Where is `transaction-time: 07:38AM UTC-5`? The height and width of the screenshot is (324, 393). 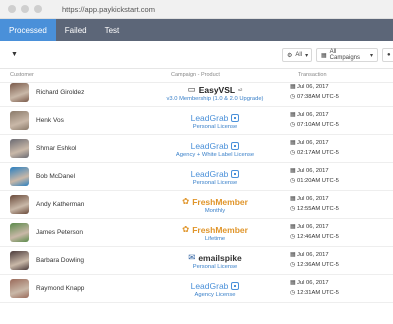 transaction-time: 07:38AM UTC-5 is located at coordinates (318, 96).